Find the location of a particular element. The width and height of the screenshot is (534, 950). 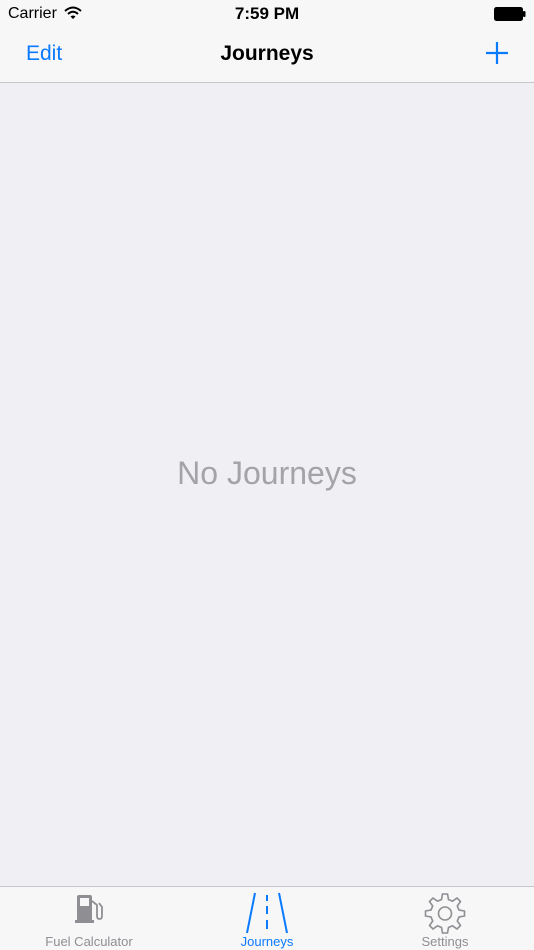

tab-fuel-calculator: Fuel Calculator is located at coordinates (89, 918).